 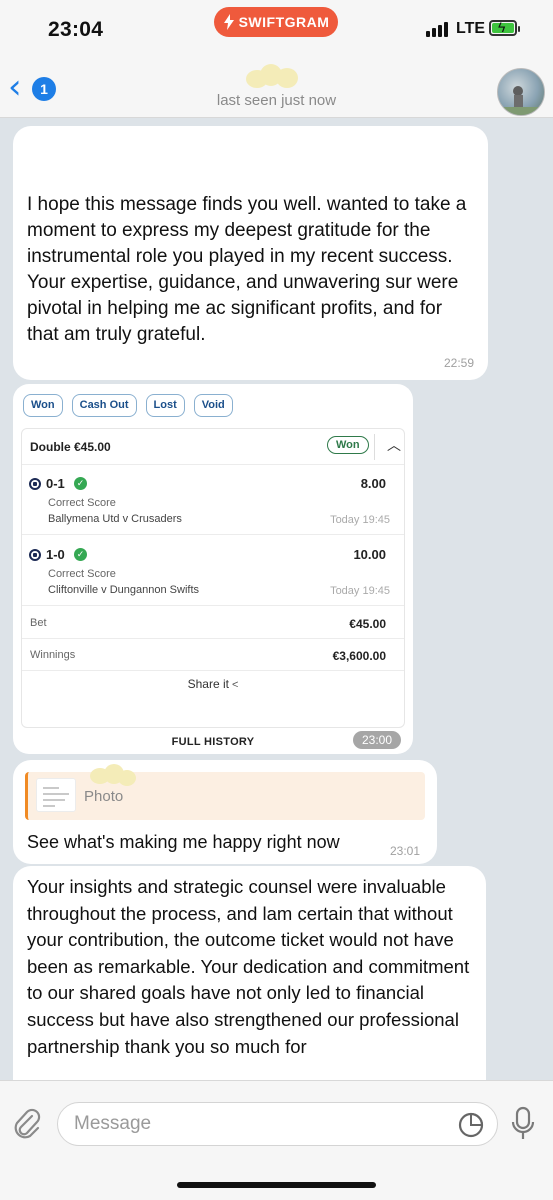 I want to click on reply-preview: Photo, so click(x=225, y=792).